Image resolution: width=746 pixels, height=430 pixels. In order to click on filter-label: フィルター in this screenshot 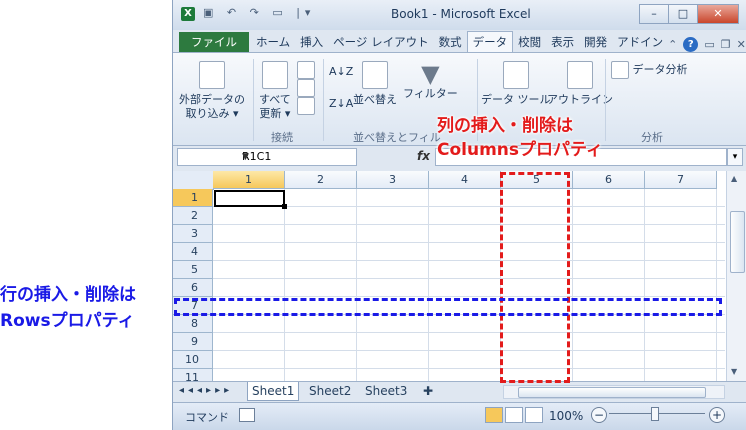, I will do `click(430, 93)`.